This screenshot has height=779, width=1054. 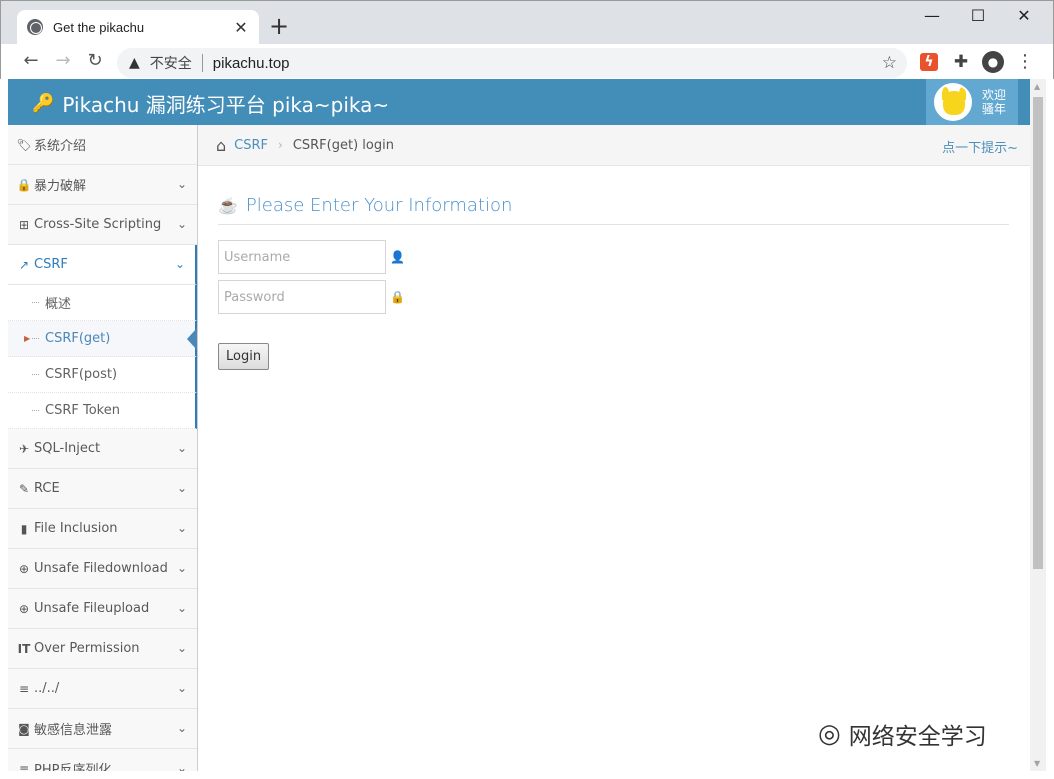 I want to click on sidebar-item-over-permission: IT Over Permission ⌄, so click(x=102, y=649).